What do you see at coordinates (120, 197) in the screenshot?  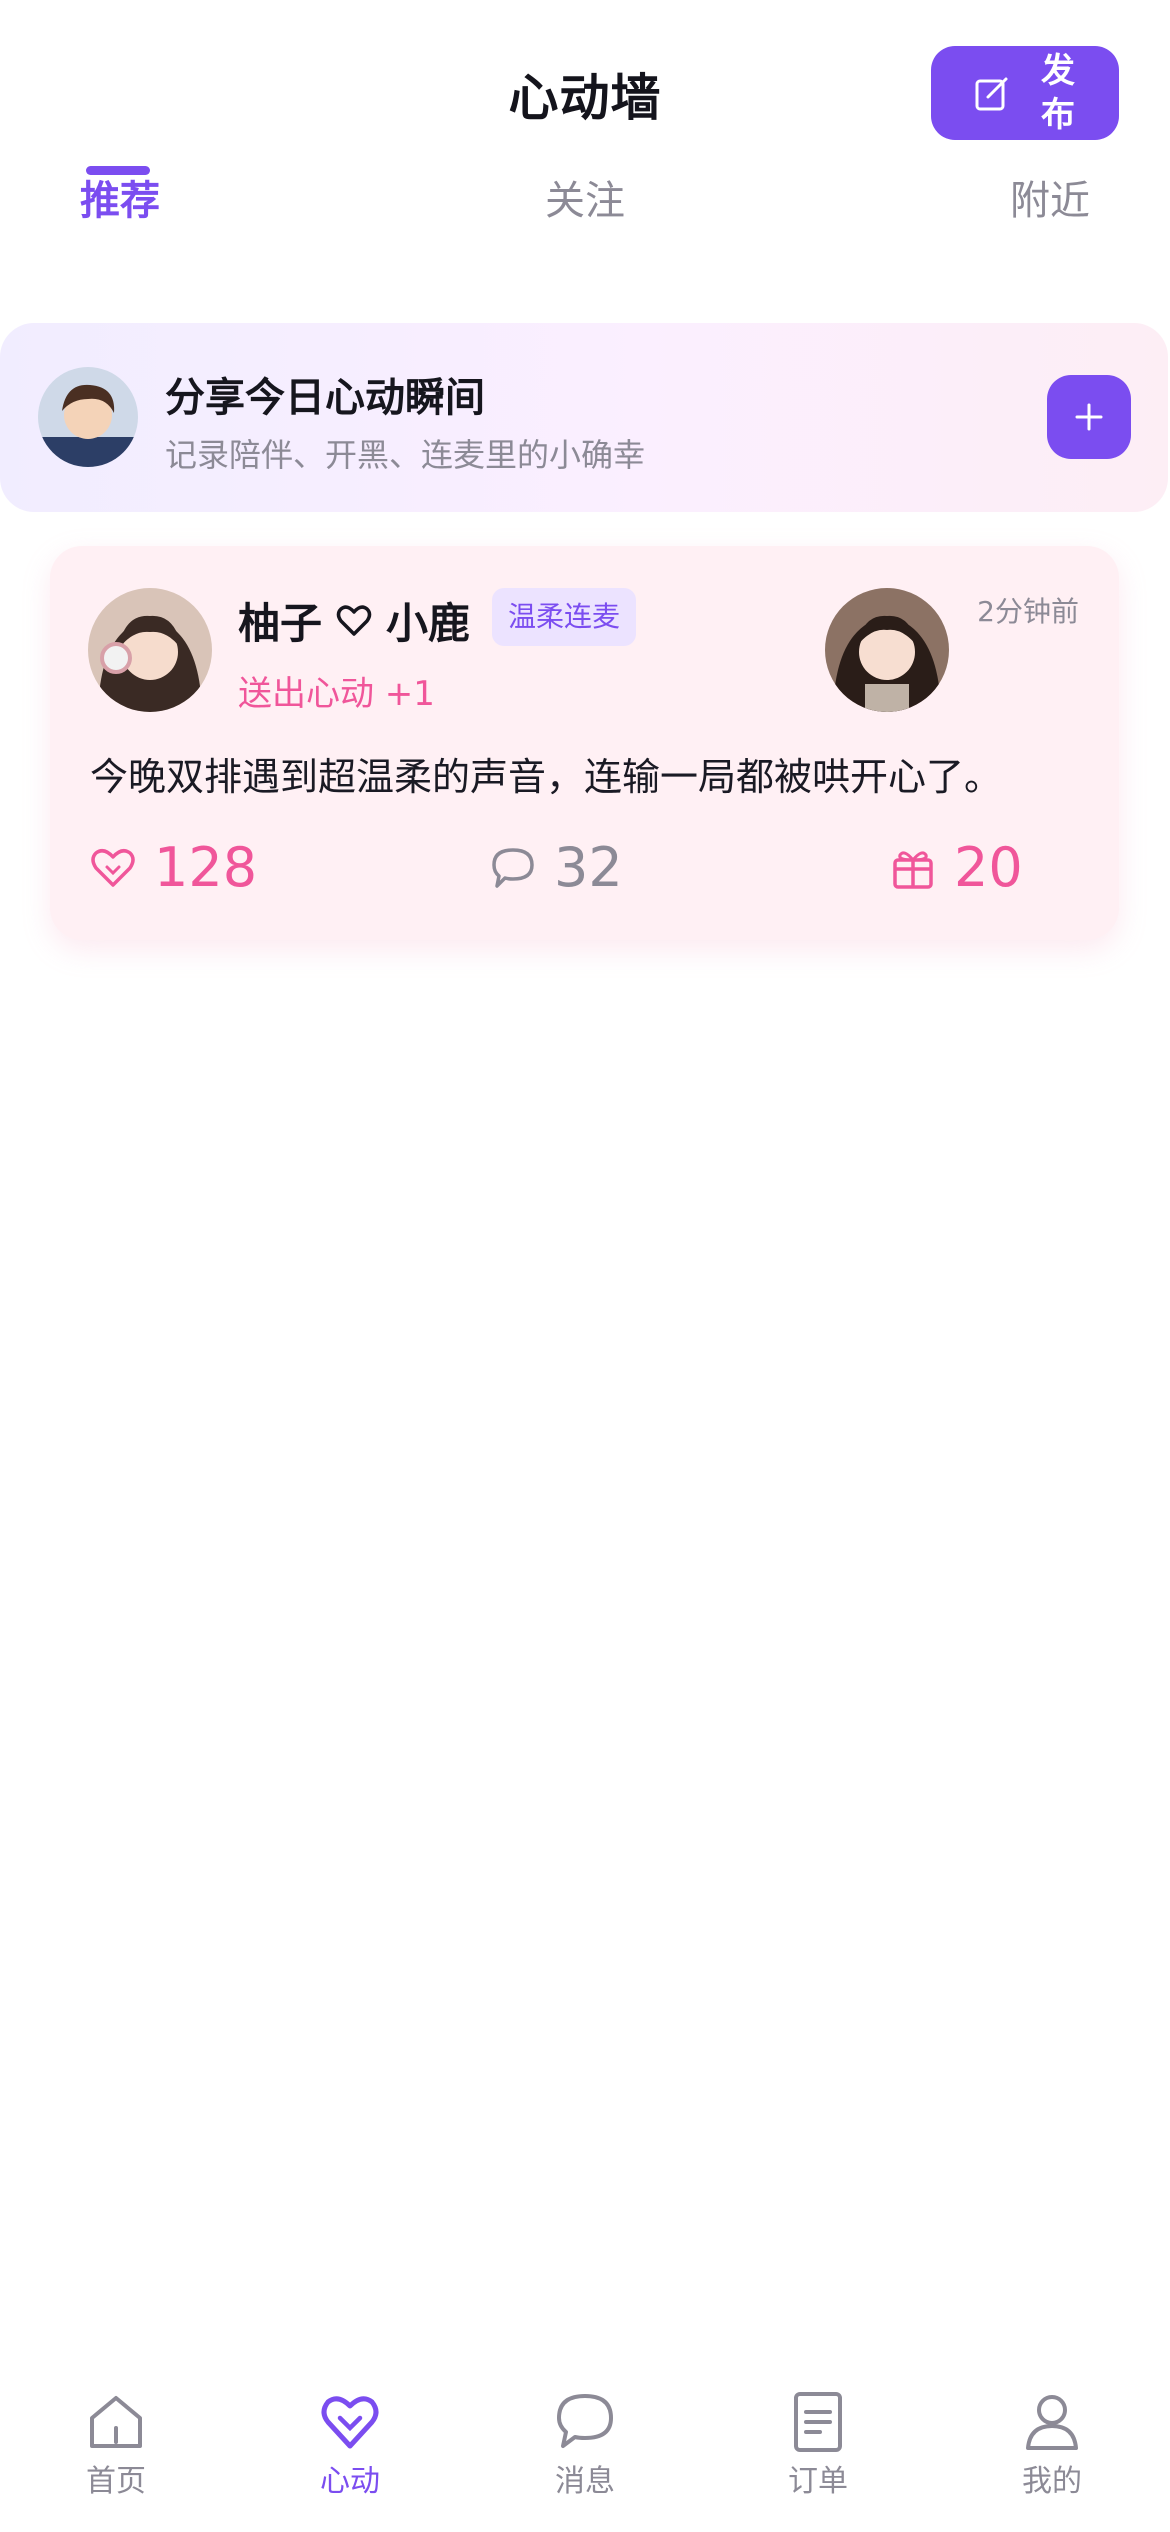 I see `tab-recommend: 推荐` at bounding box center [120, 197].